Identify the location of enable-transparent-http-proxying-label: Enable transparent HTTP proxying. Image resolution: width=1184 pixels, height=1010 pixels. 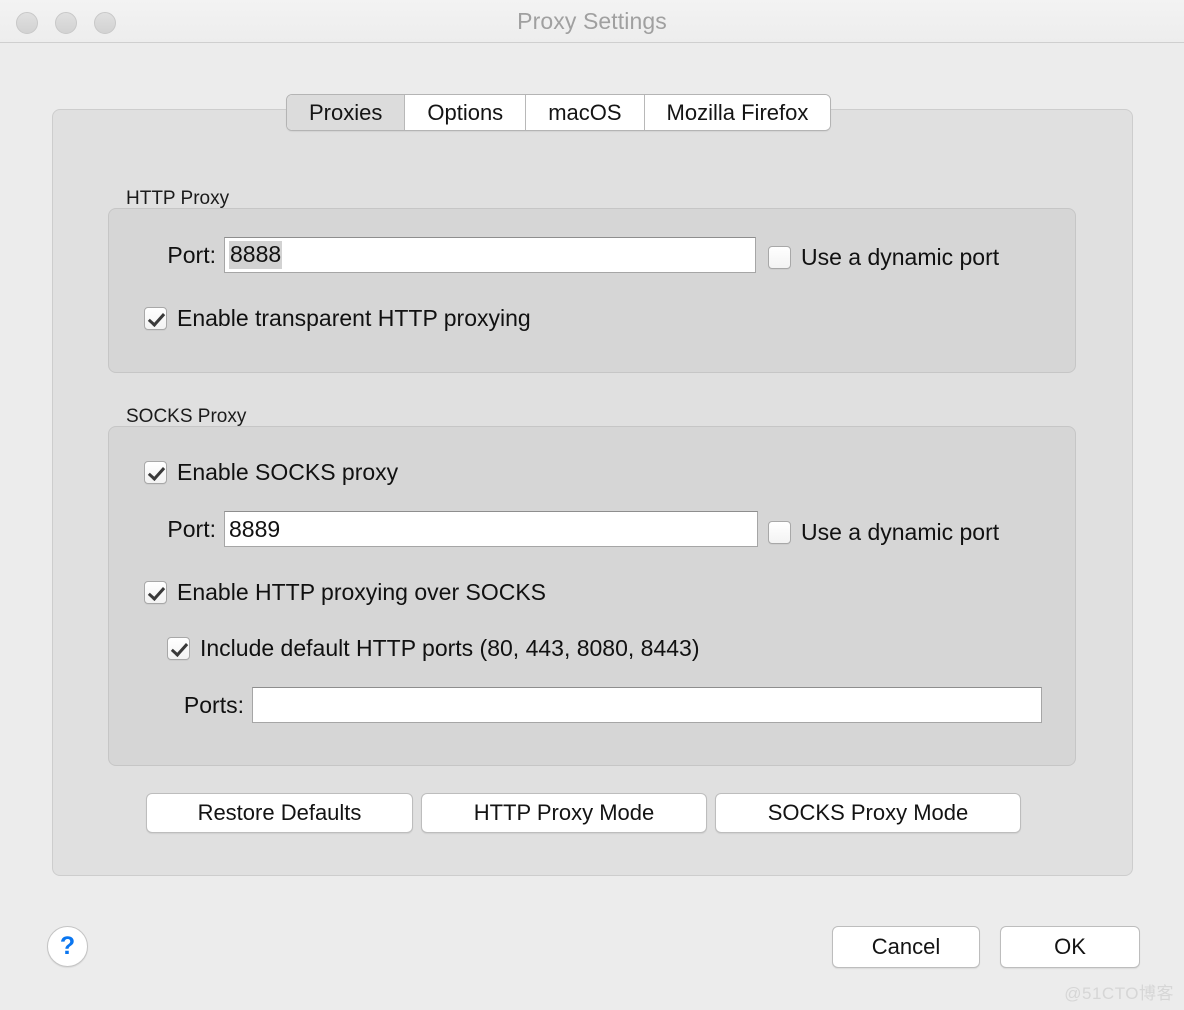
(354, 318).